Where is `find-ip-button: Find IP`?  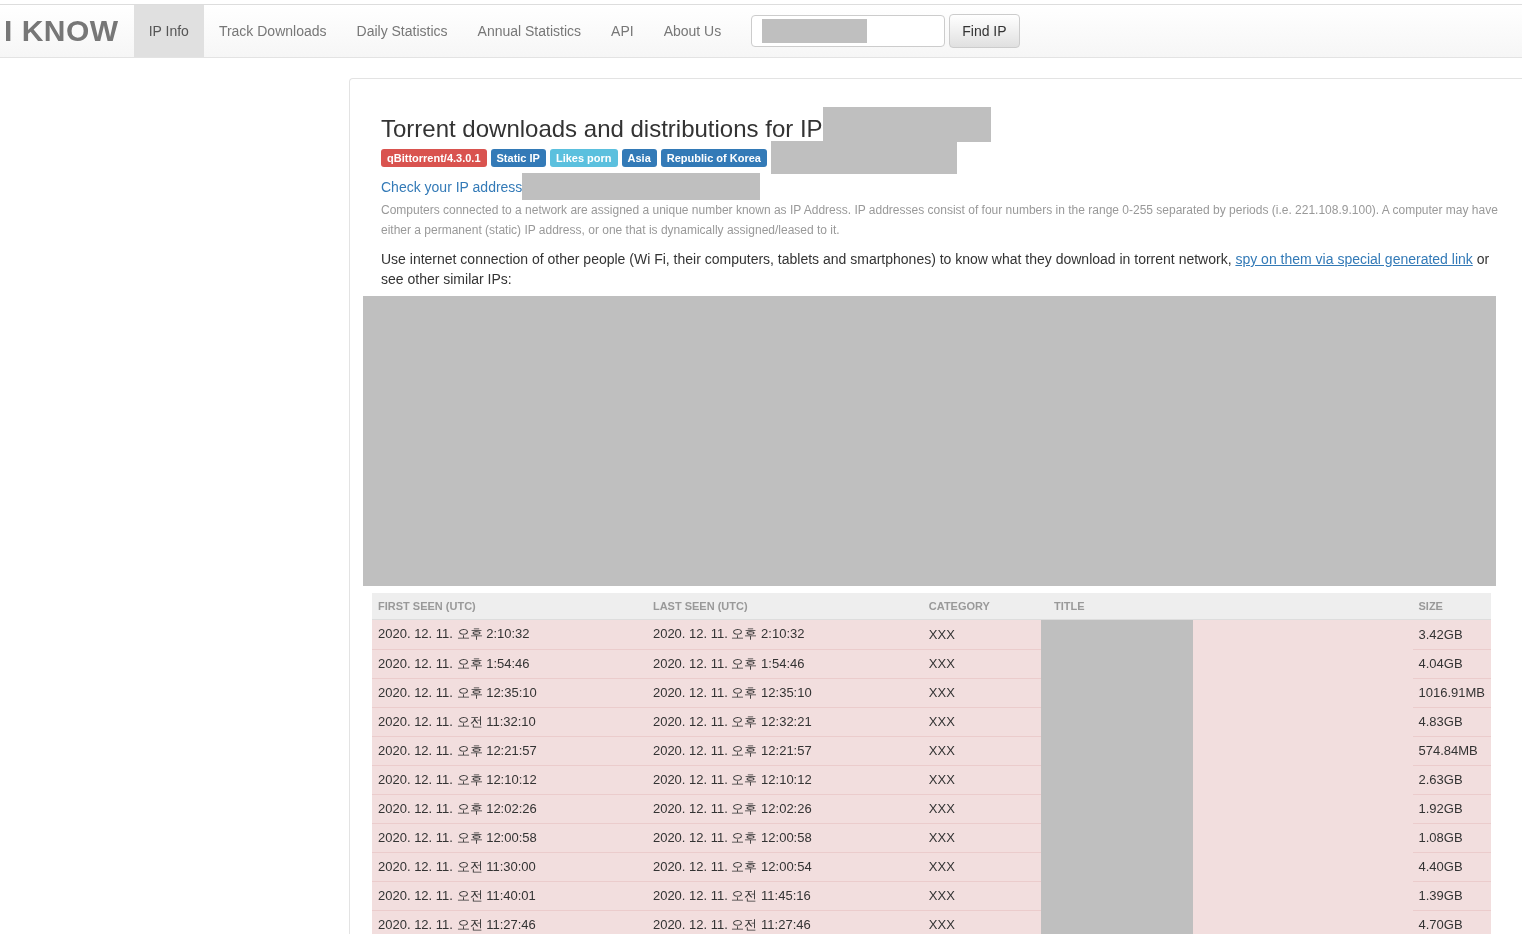
find-ip-button: Find IP is located at coordinates (984, 31).